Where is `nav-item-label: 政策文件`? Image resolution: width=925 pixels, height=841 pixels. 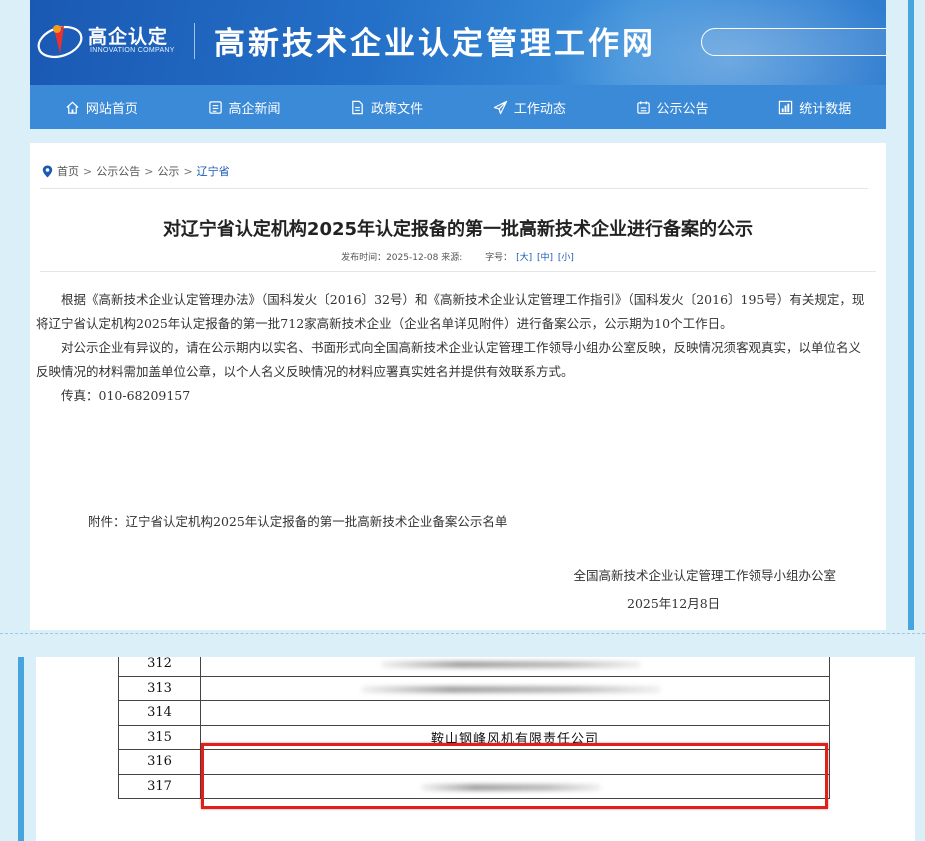 nav-item-label: 政策文件 is located at coordinates (397, 109).